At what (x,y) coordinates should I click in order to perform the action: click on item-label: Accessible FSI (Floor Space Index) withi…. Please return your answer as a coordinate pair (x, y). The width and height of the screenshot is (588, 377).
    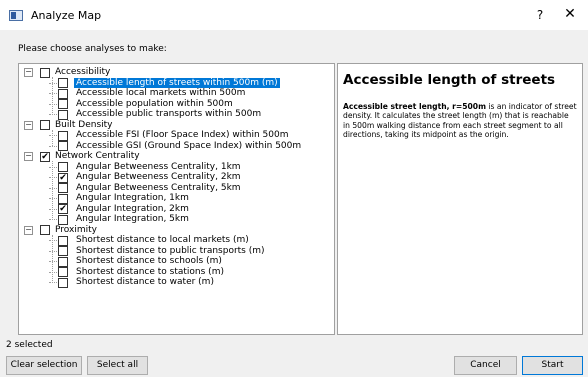
    Looking at the image, I should click on (182, 135).